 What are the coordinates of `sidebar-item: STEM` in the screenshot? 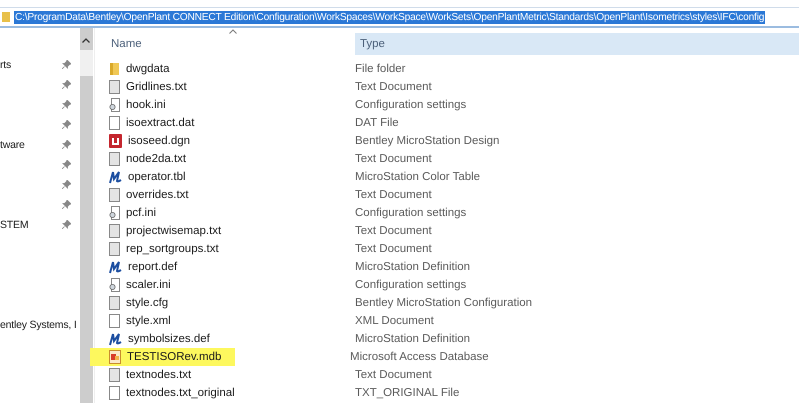 It's located at (14, 225).